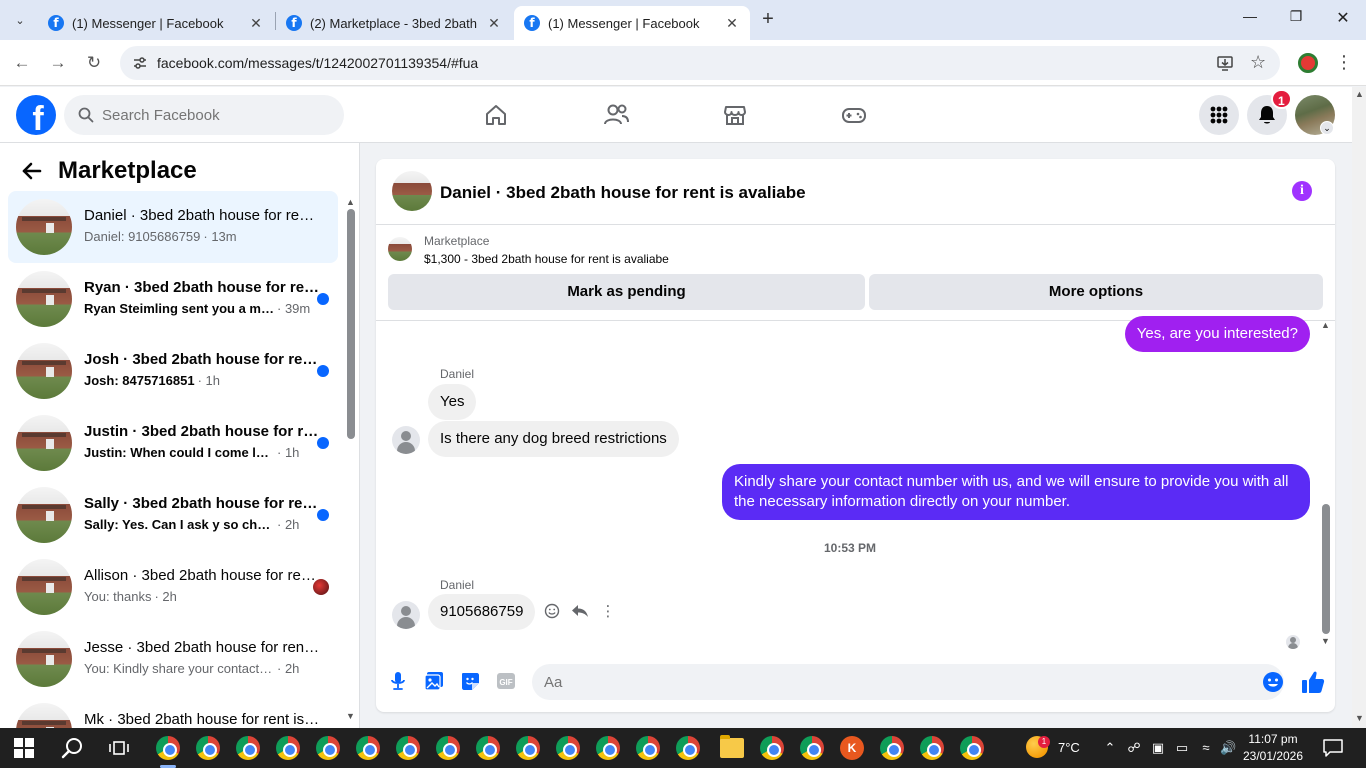 This screenshot has width=1366, height=768. I want to click on incoming-message: 9105686759, so click(482, 612).